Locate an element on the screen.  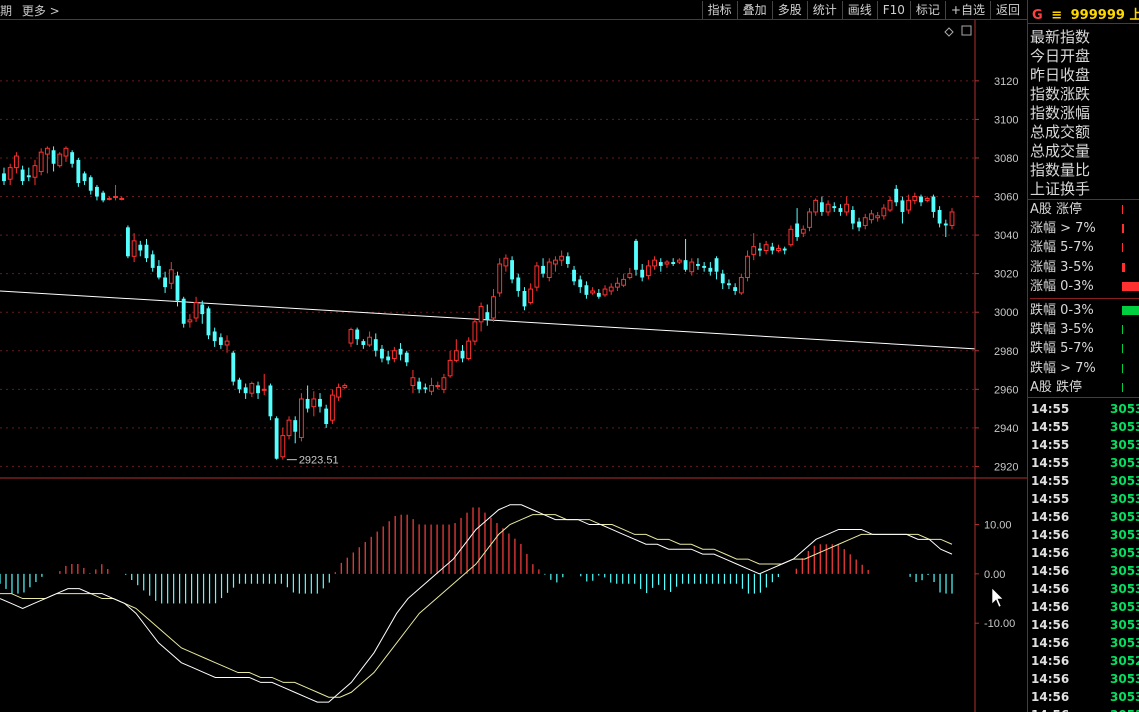
statistics-button: 统计 is located at coordinates (824, 10).